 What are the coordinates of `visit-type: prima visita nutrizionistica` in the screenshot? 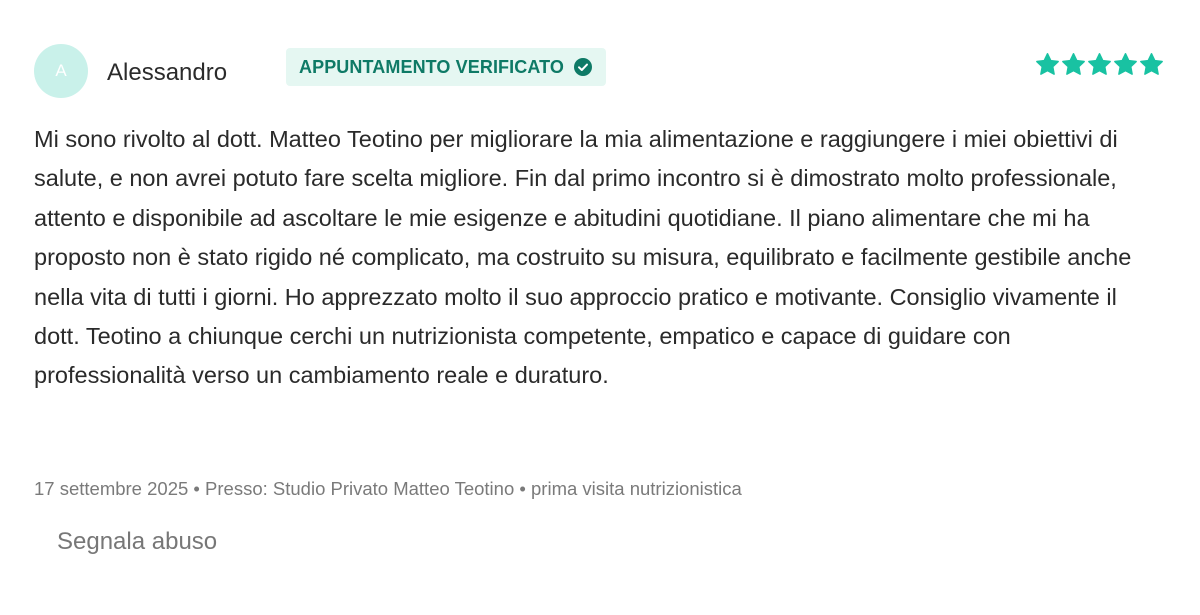 It's located at (636, 488).